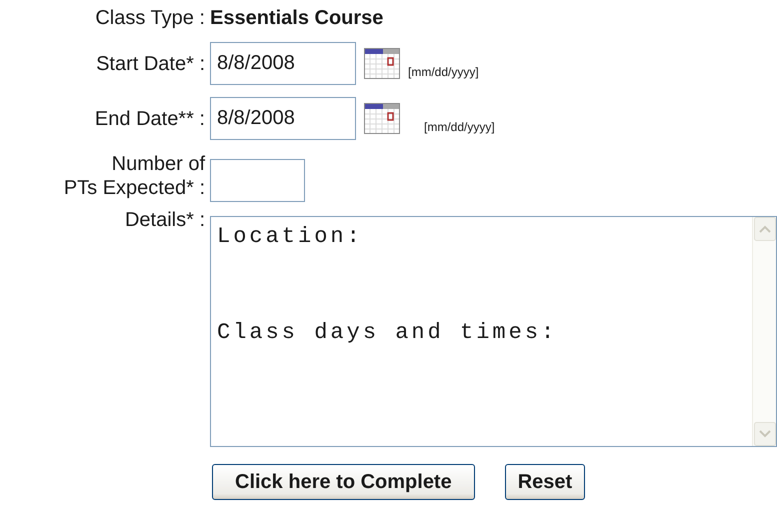 This screenshot has width=777, height=519. I want to click on scrollbar, so click(764, 331).